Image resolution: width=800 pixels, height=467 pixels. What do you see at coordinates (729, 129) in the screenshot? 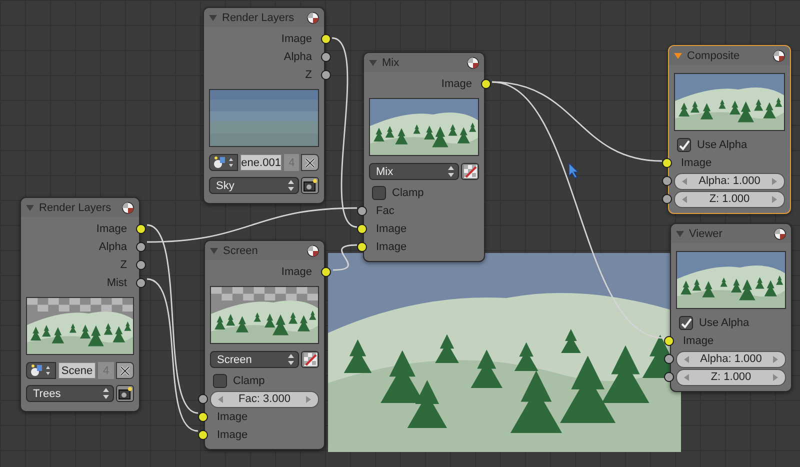
I see `node-background: Composite Use Alpha Image Alpha: 1.000 Z: 1.000` at bounding box center [729, 129].